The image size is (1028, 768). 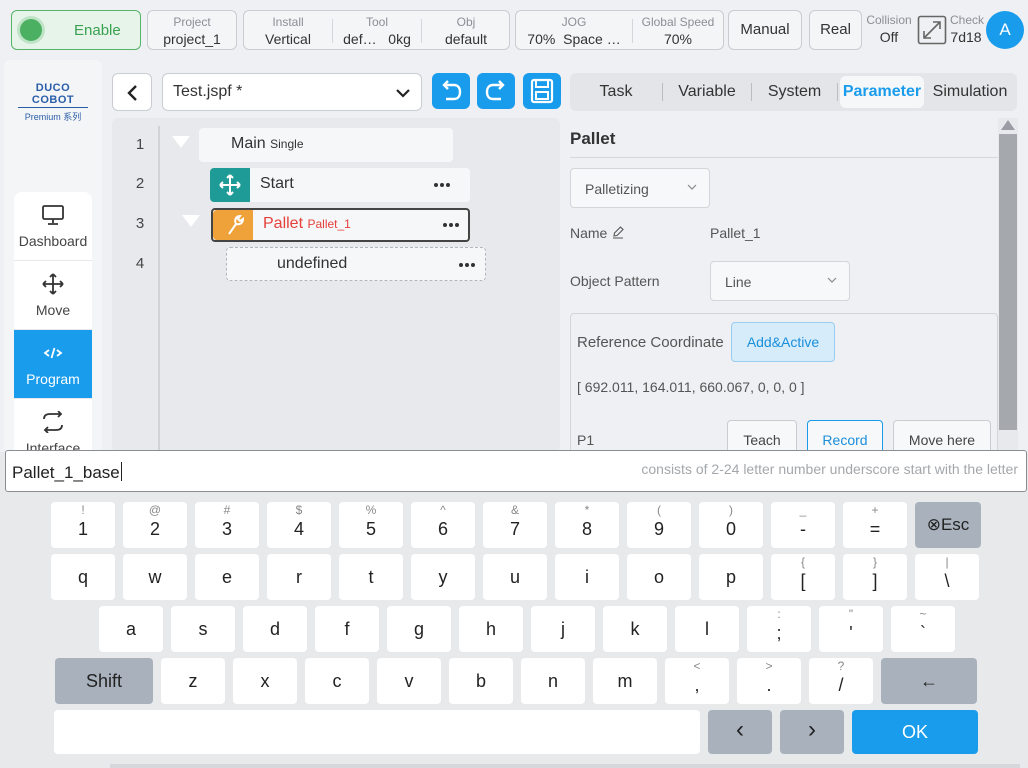 I want to click on object-pattern-select: Line, so click(x=780, y=281).